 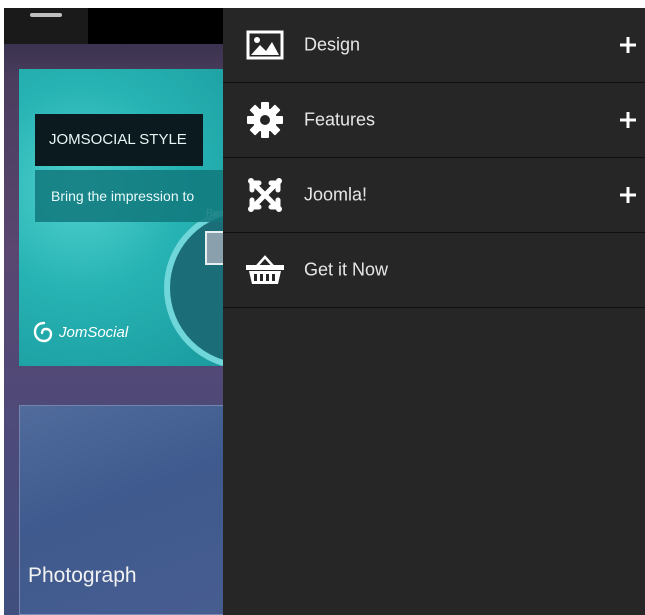 I want to click on menu-item-label: Joomla!, so click(x=336, y=194).